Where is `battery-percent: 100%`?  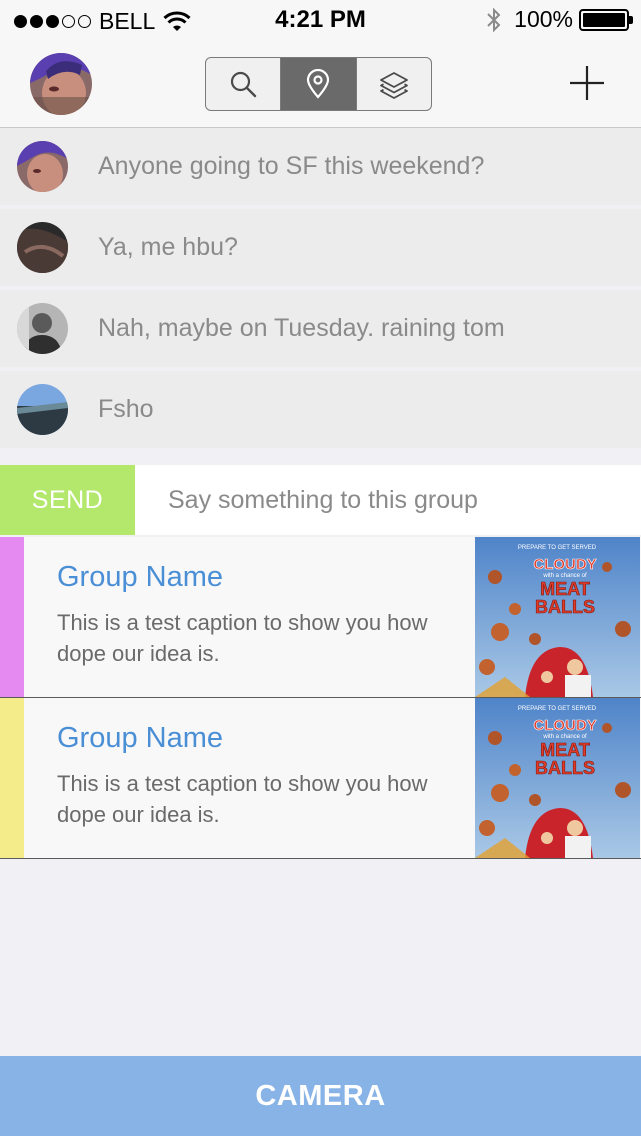
battery-percent: 100% is located at coordinates (543, 19).